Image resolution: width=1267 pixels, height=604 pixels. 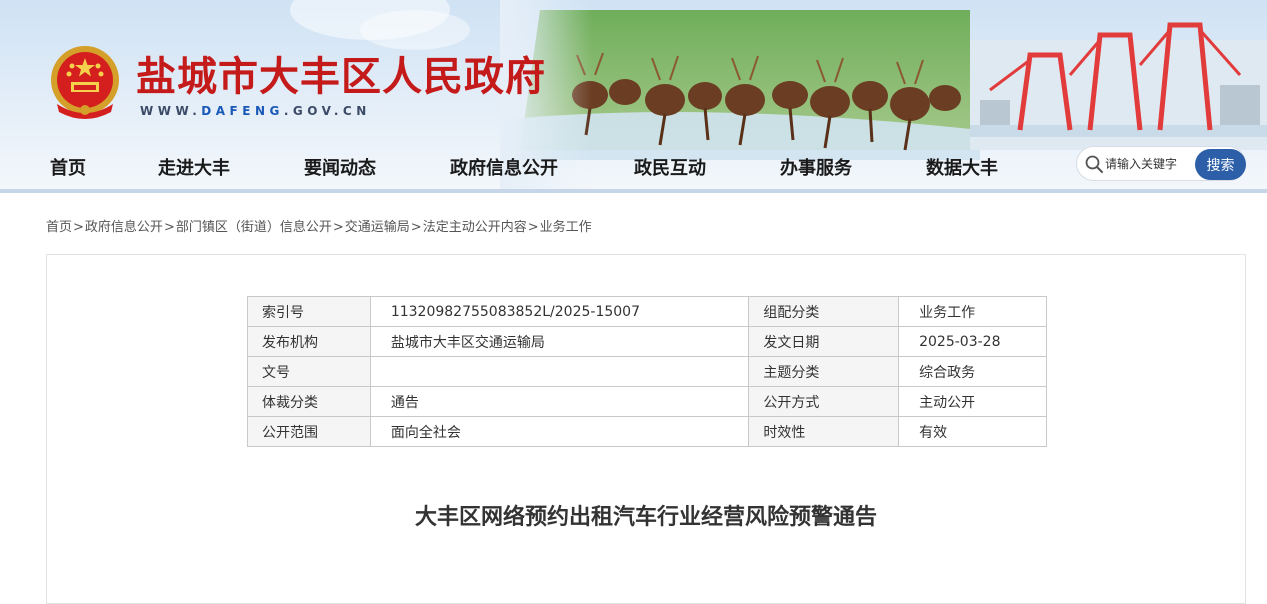 I want to click on nav-item-gov-info: 政府信息公开, so click(x=504, y=167).